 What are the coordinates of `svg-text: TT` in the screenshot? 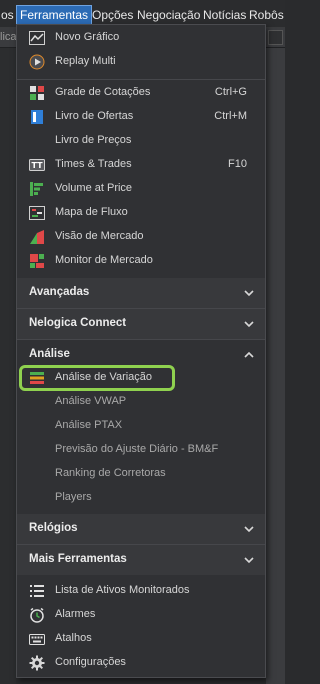 It's located at (37, 165).